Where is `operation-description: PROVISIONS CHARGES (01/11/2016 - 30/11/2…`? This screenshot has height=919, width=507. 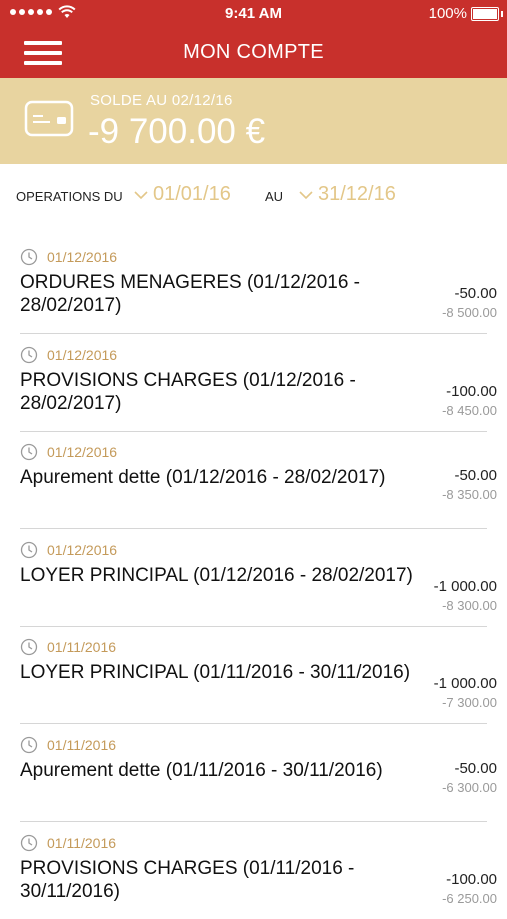
operation-description: PROVISIONS CHARGES (01/11/2016 - 30/11/2… is located at coordinates (187, 880).